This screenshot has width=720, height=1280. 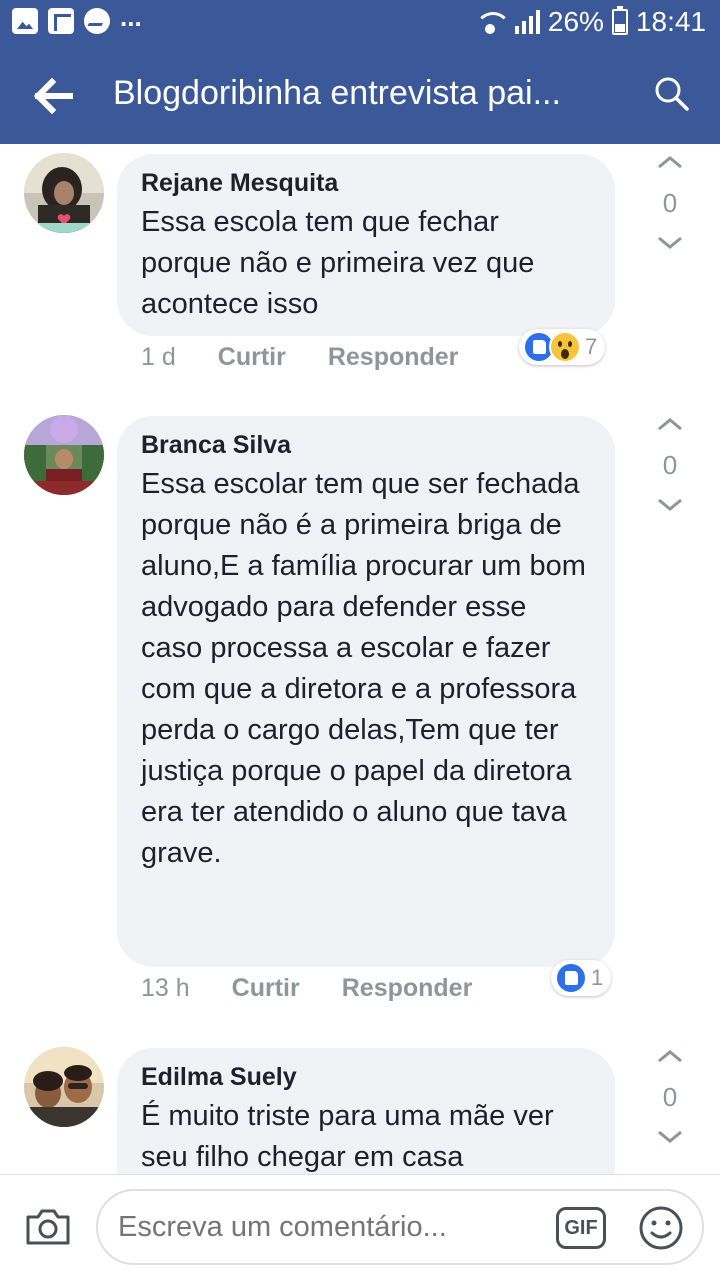 What do you see at coordinates (360, 24) in the screenshot?
I see `status-bar: ... 26% 18:41` at bounding box center [360, 24].